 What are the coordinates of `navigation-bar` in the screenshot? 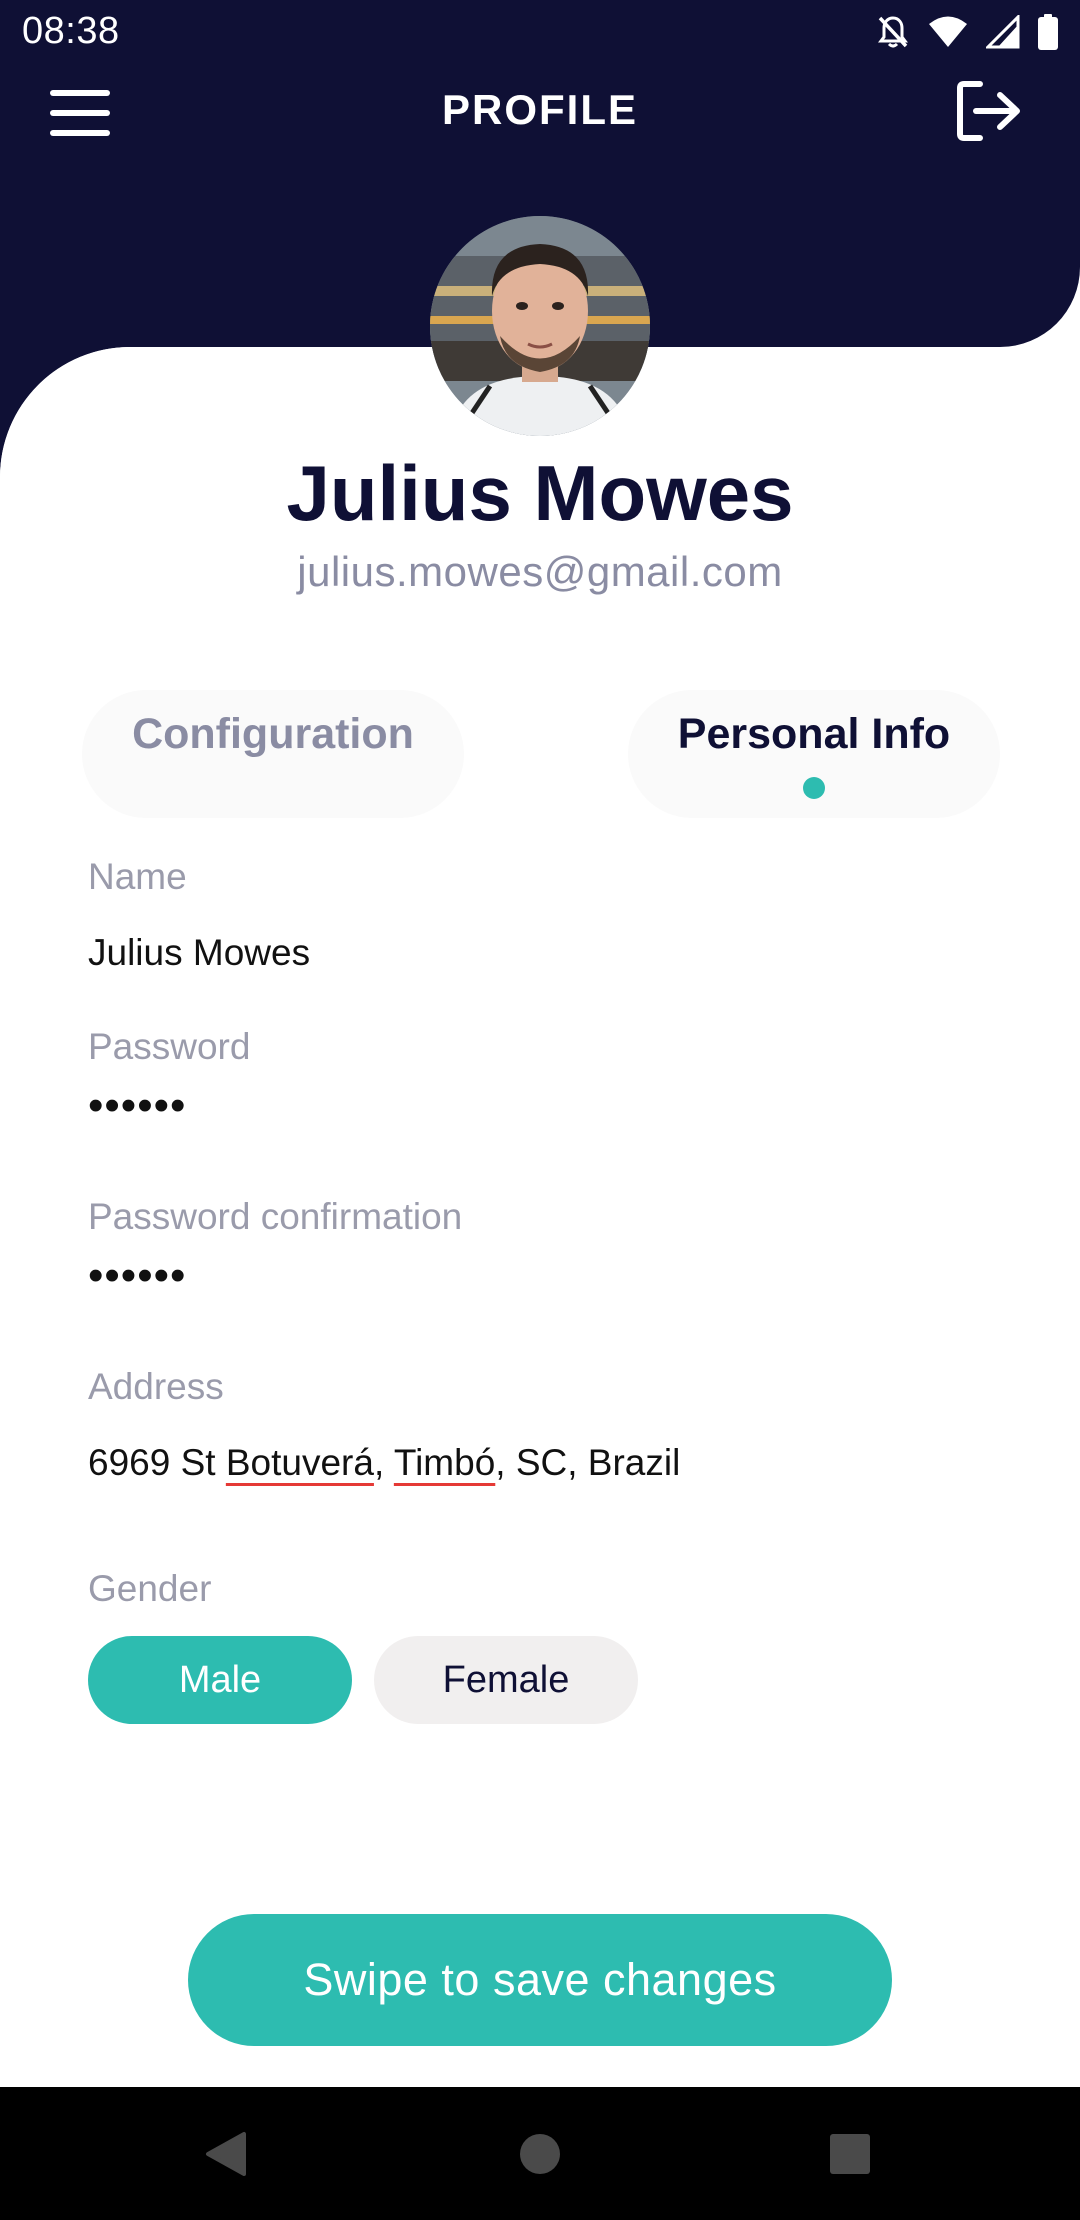 It's located at (540, 2153).